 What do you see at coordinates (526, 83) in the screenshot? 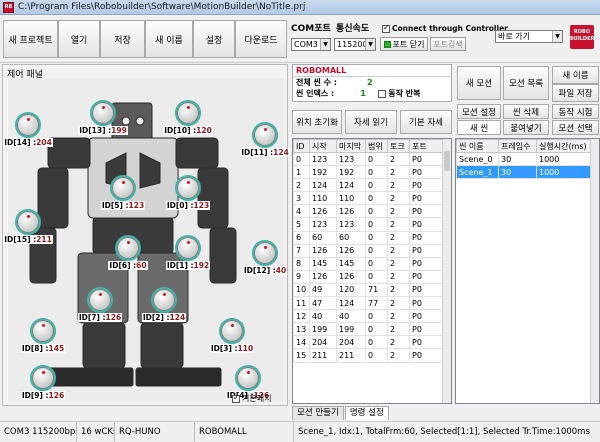
I see `motion-list-button: 모션 목록` at bounding box center [526, 83].